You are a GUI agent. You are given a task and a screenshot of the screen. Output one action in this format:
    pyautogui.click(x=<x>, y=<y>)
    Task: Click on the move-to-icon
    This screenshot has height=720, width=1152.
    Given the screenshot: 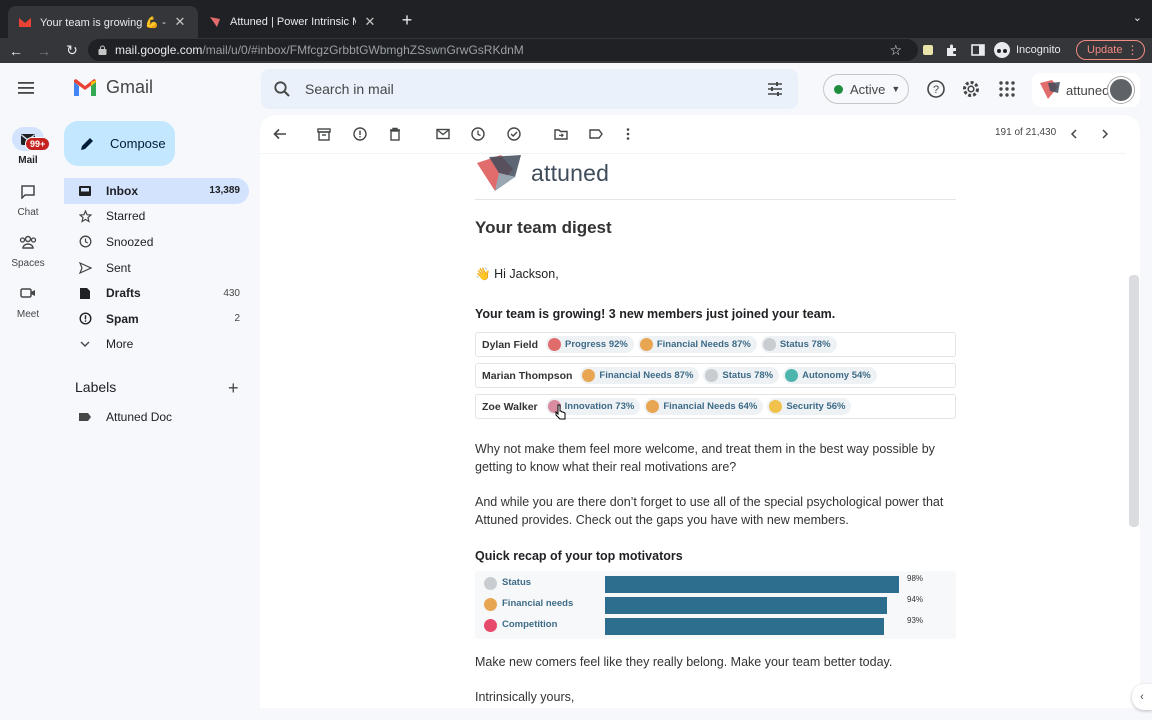 What is the action you would take?
    pyautogui.click(x=561, y=134)
    